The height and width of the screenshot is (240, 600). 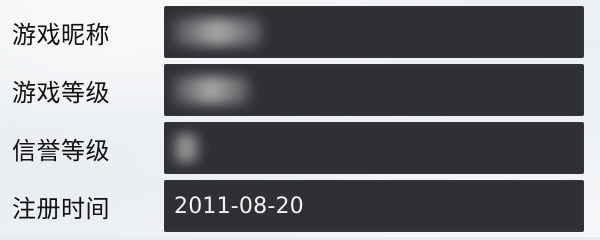 What do you see at coordinates (239, 206) in the screenshot?
I see `value-registration-time: 2011-08-20` at bounding box center [239, 206].